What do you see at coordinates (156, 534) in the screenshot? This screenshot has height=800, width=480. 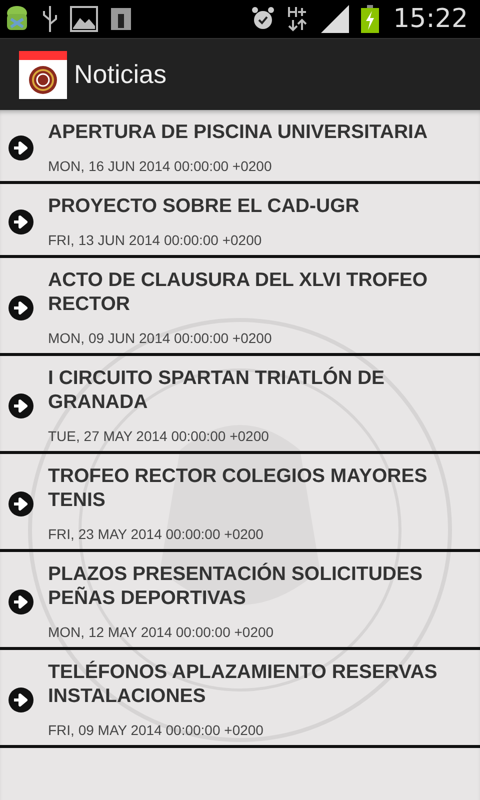 I see `news-date: FRI, 23 MAY 2014 00:00:00 +0200` at bounding box center [156, 534].